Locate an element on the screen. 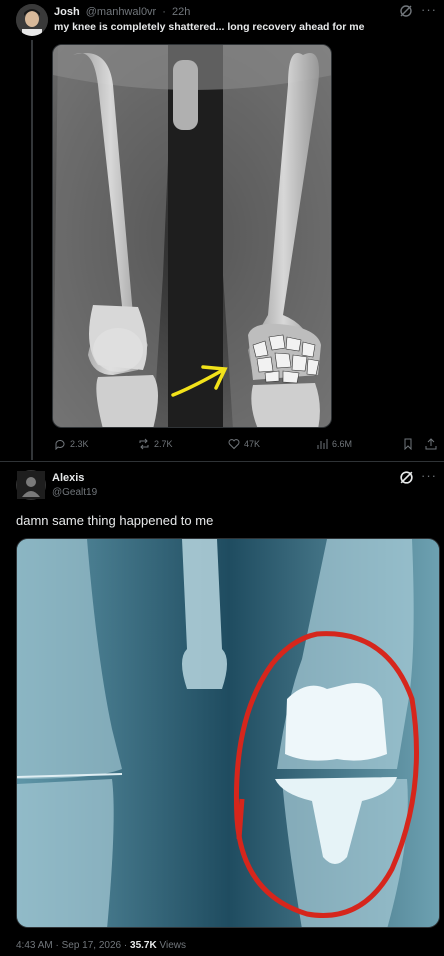 The height and width of the screenshot is (956, 444). heart-icon is located at coordinates (234, 444).